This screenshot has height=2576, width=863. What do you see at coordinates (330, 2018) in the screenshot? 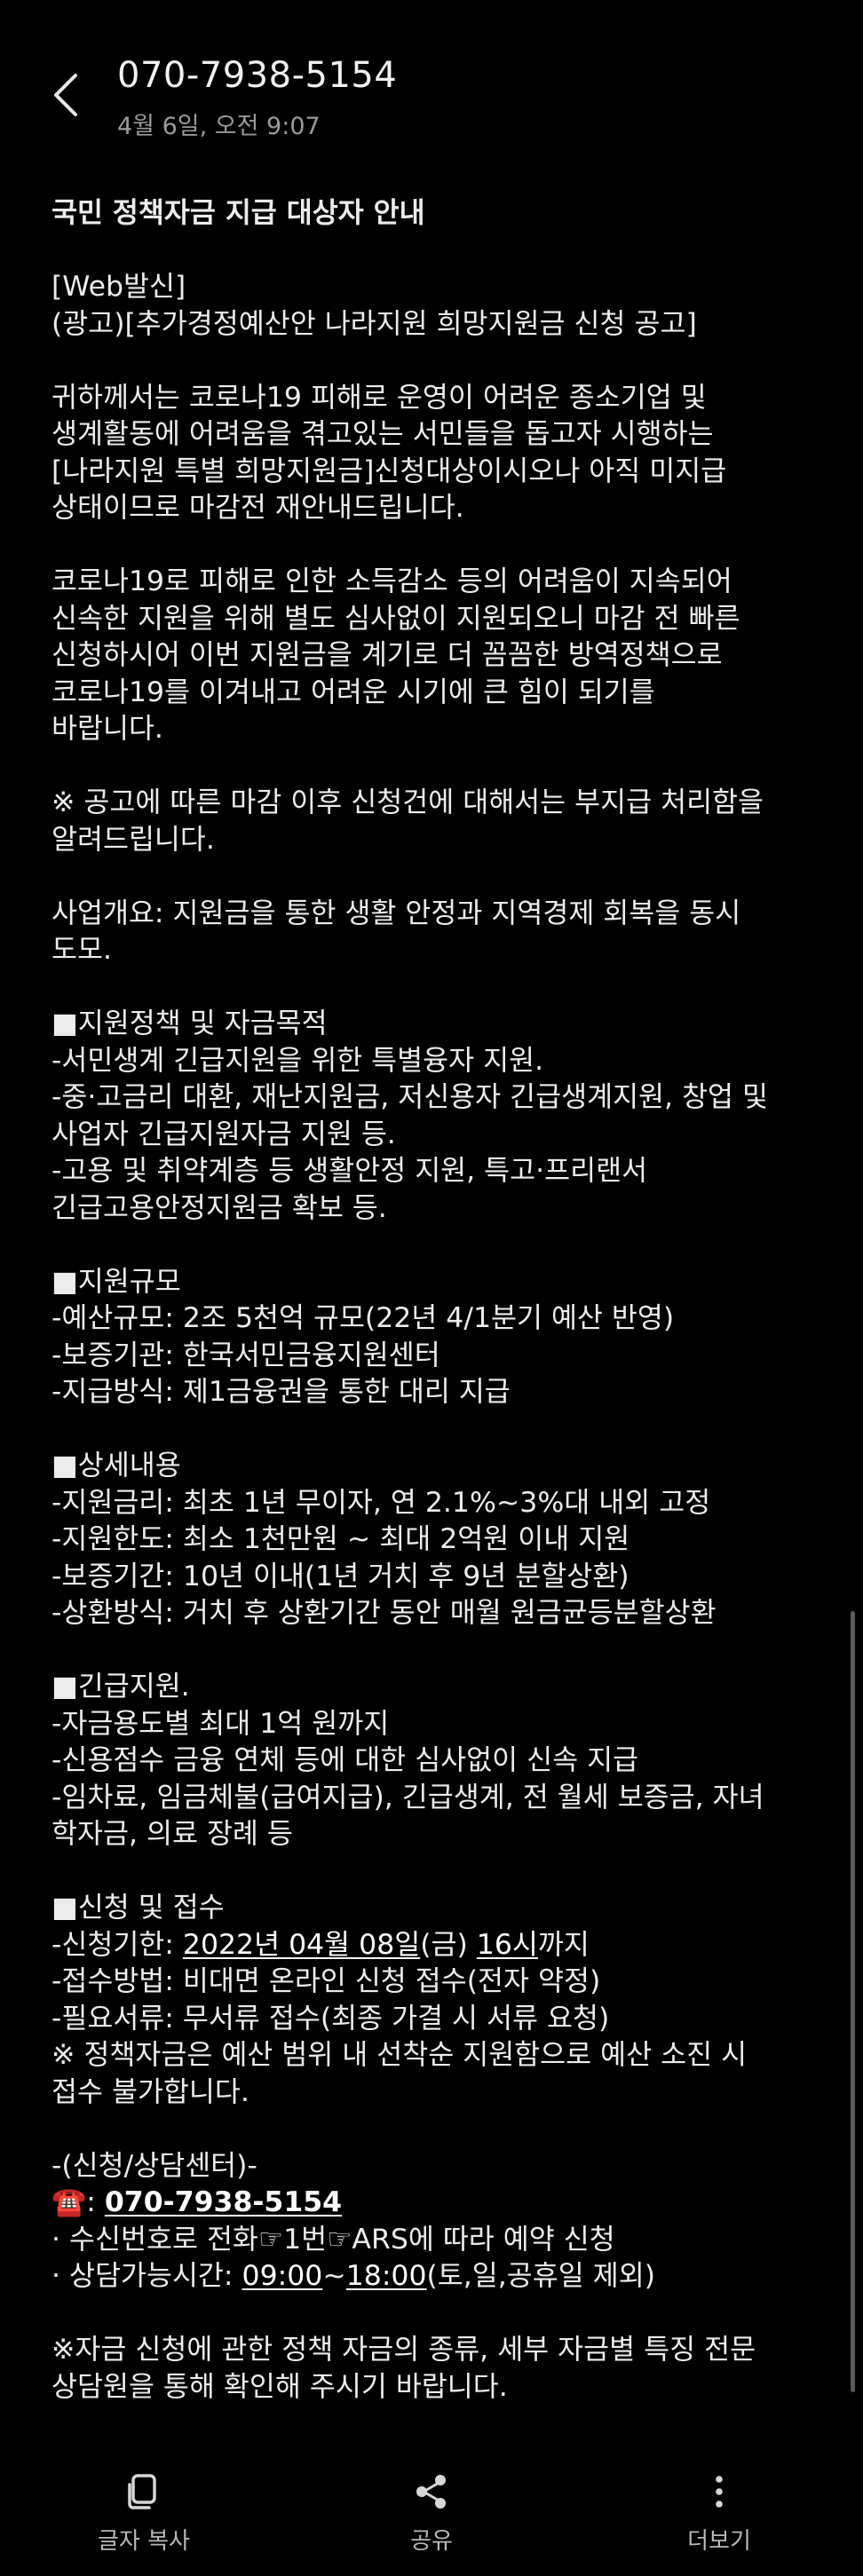
I see `message-text: -필요서류: 무서류 접수(최종 가결 시 서류 요청)` at bounding box center [330, 2018].